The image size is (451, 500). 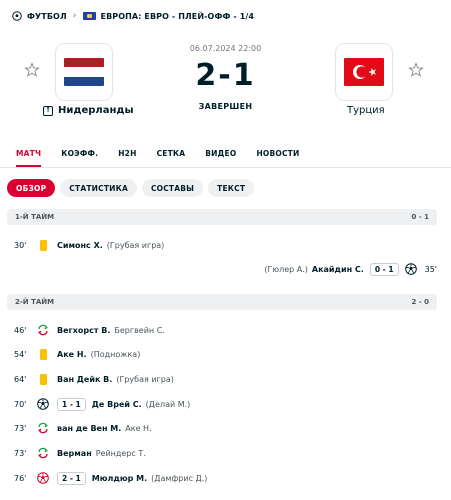 I want to click on event-row: 30' Симонс Х. (Грубая игра), so click(x=225, y=245).